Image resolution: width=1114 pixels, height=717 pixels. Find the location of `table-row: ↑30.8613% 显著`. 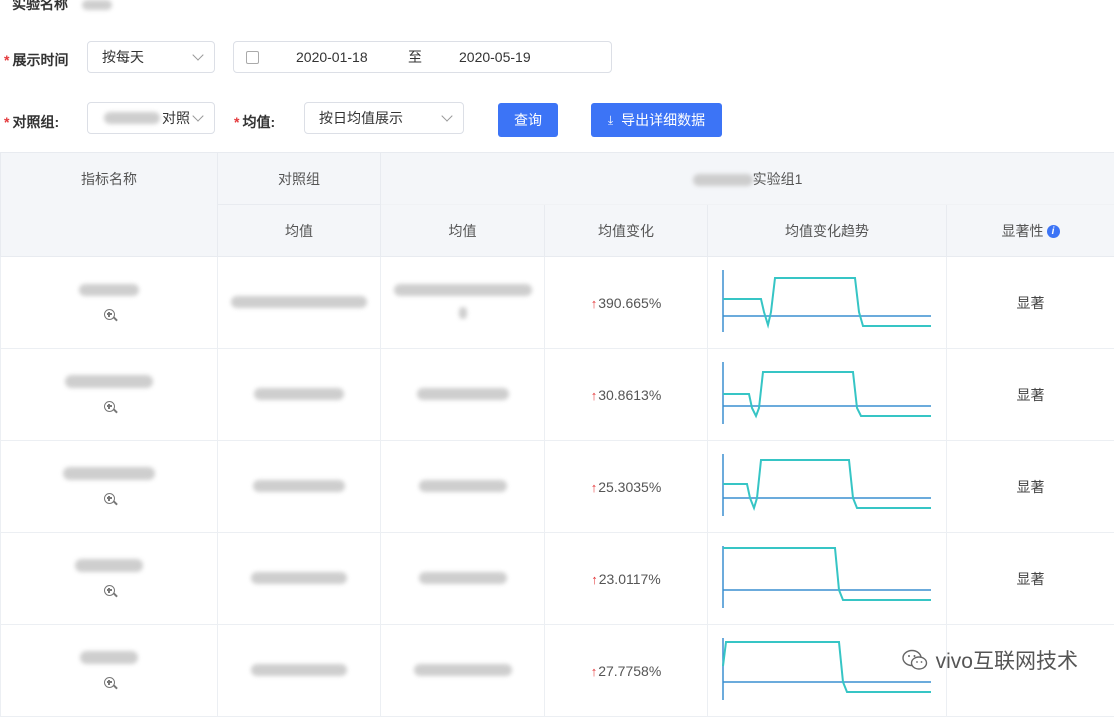

table-row: ↑30.8613% 显著 is located at coordinates (557, 395).